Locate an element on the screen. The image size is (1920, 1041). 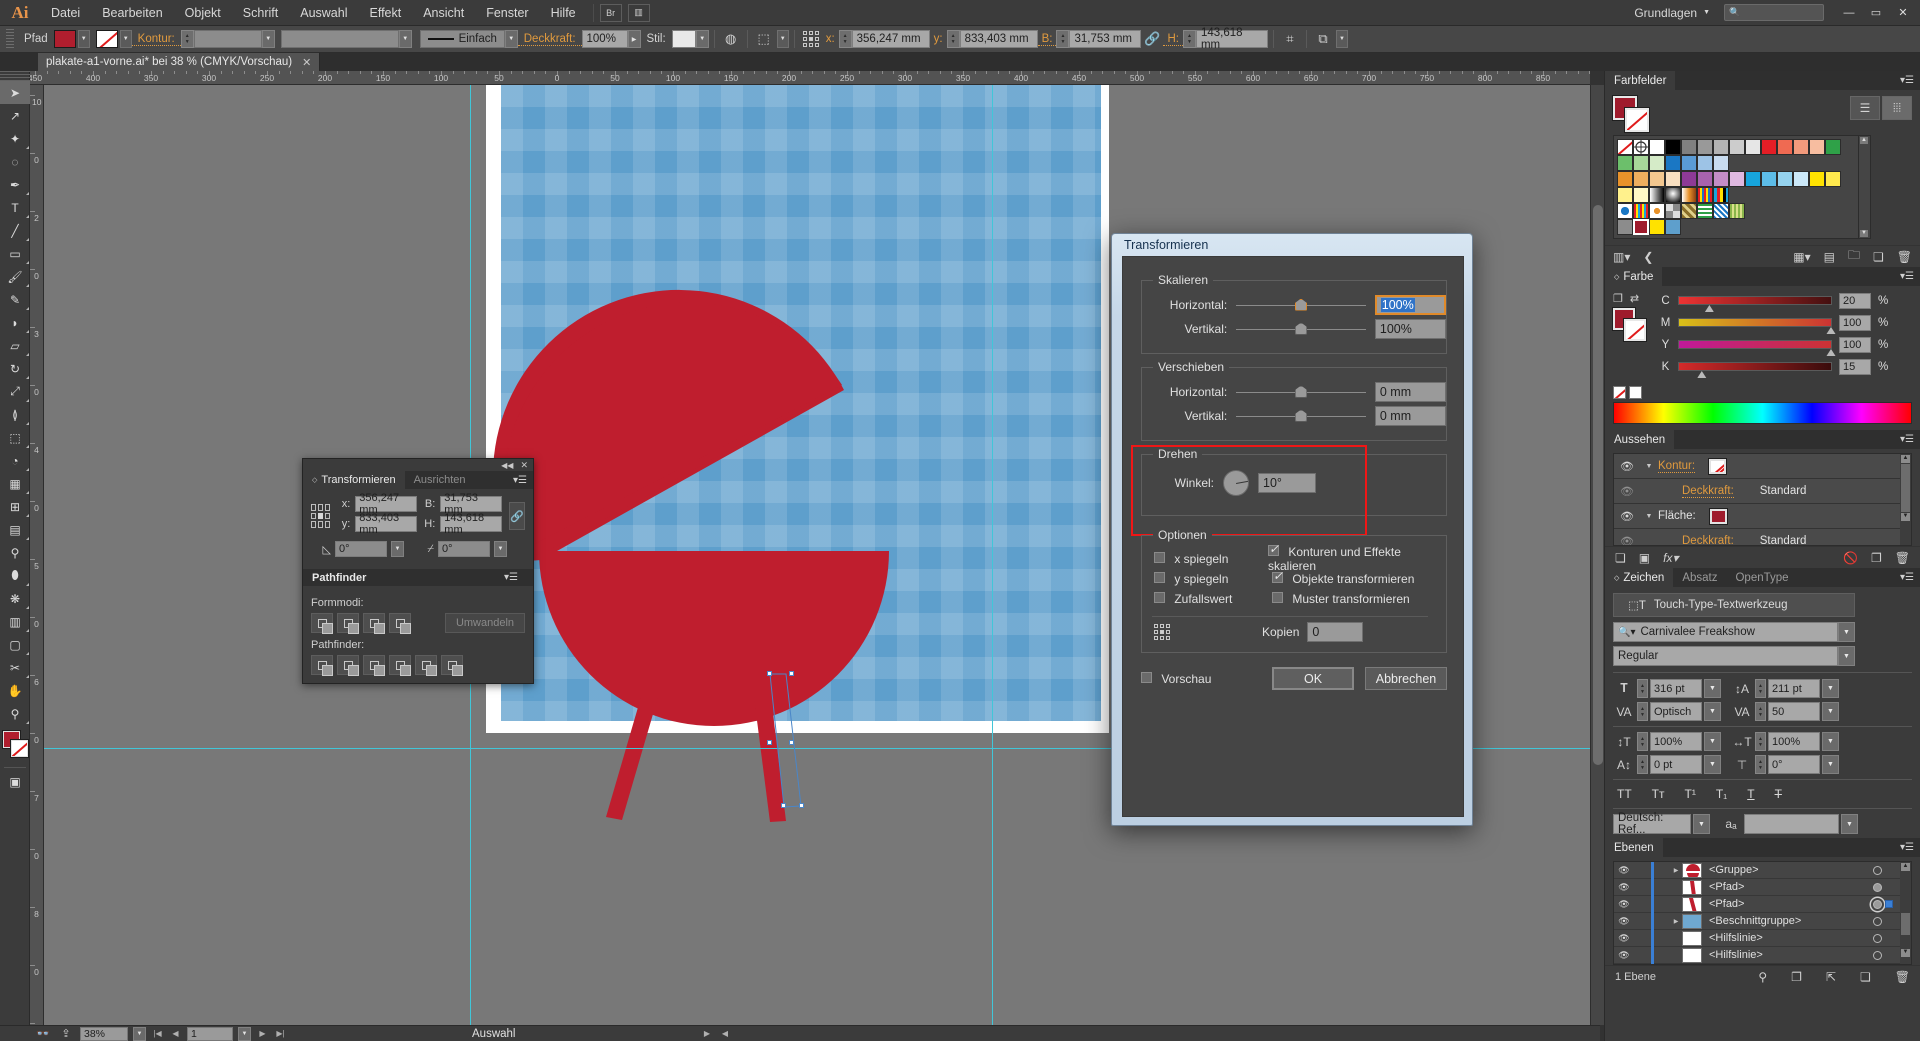
white-color-icon is located at coordinates (1635, 392).